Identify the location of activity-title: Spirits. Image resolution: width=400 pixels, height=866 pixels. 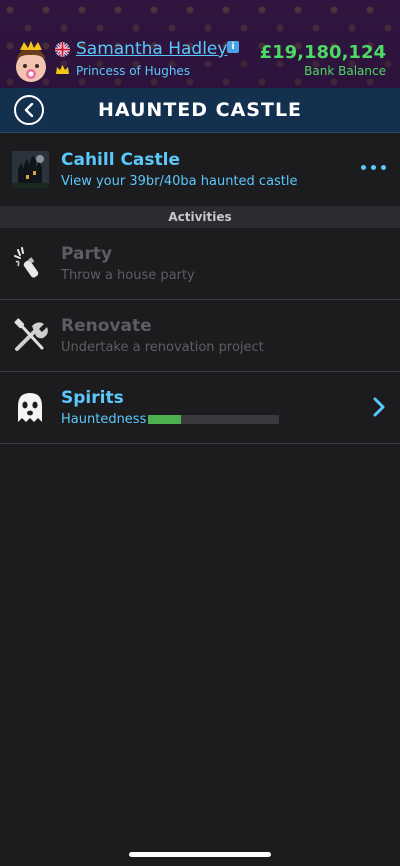
(92, 398).